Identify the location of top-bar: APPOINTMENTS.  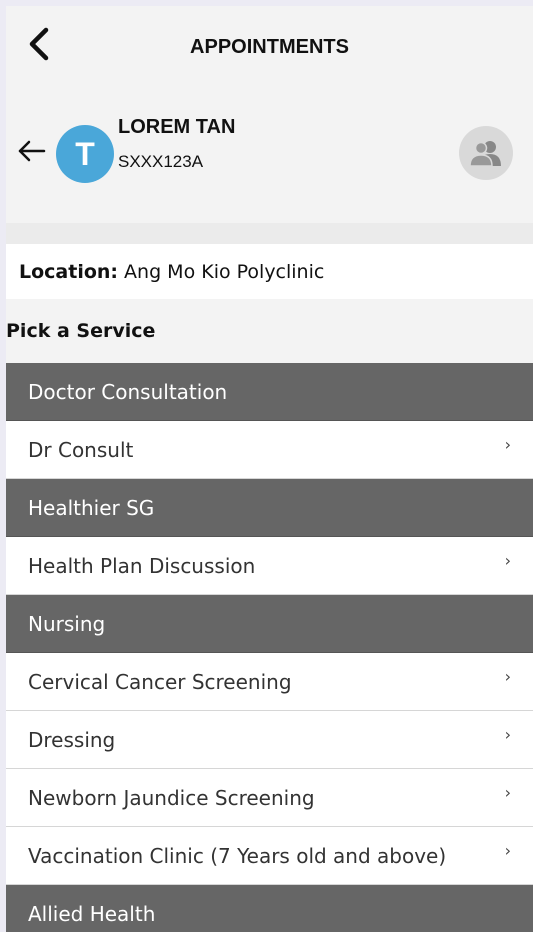
(269, 43).